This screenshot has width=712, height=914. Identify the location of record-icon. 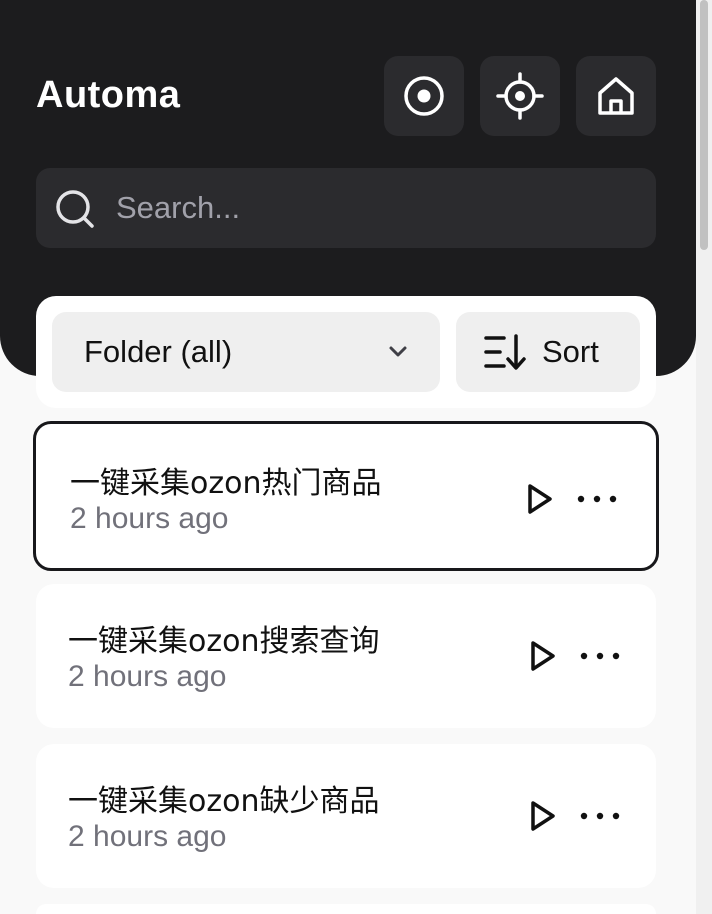
(424, 96).